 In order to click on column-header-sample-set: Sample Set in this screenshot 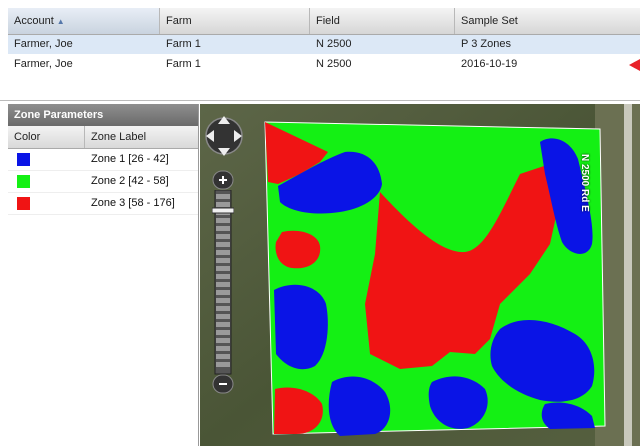, I will do `click(547, 21)`.